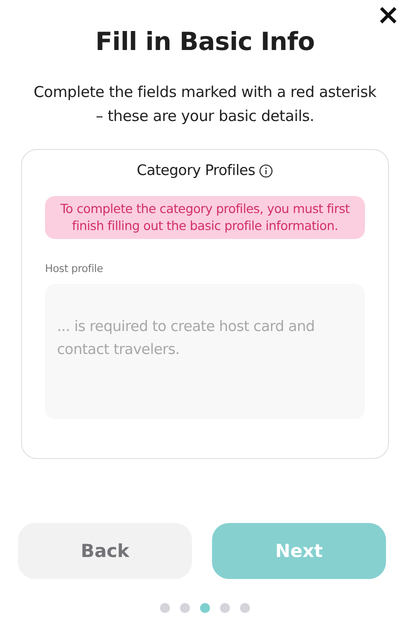 This screenshot has width=410, height=635. What do you see at coordinates (205, 104) in the screenshot?
I see `instructions-text: Complete the fields marked with a red asterisk – these are your basic details.` at bounding box center [205, 104].